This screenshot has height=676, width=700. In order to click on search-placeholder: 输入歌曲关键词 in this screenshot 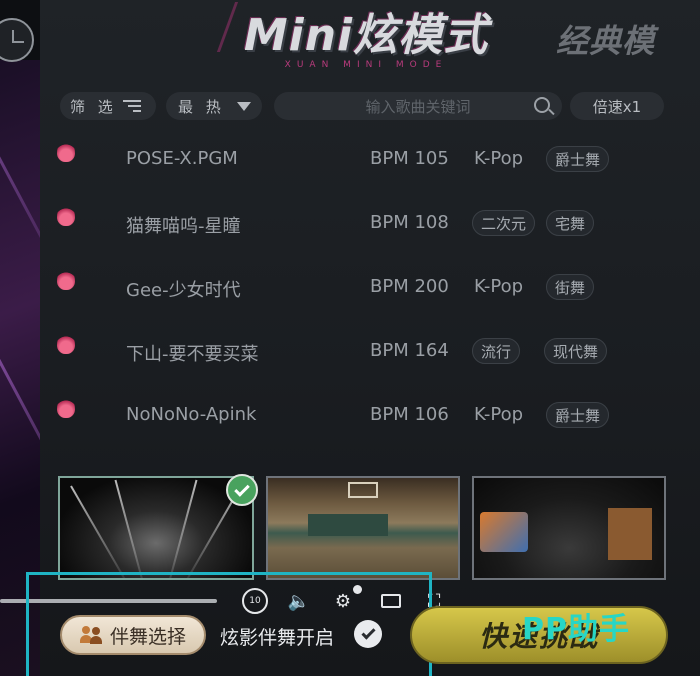, I will do `click(418, 106)`.